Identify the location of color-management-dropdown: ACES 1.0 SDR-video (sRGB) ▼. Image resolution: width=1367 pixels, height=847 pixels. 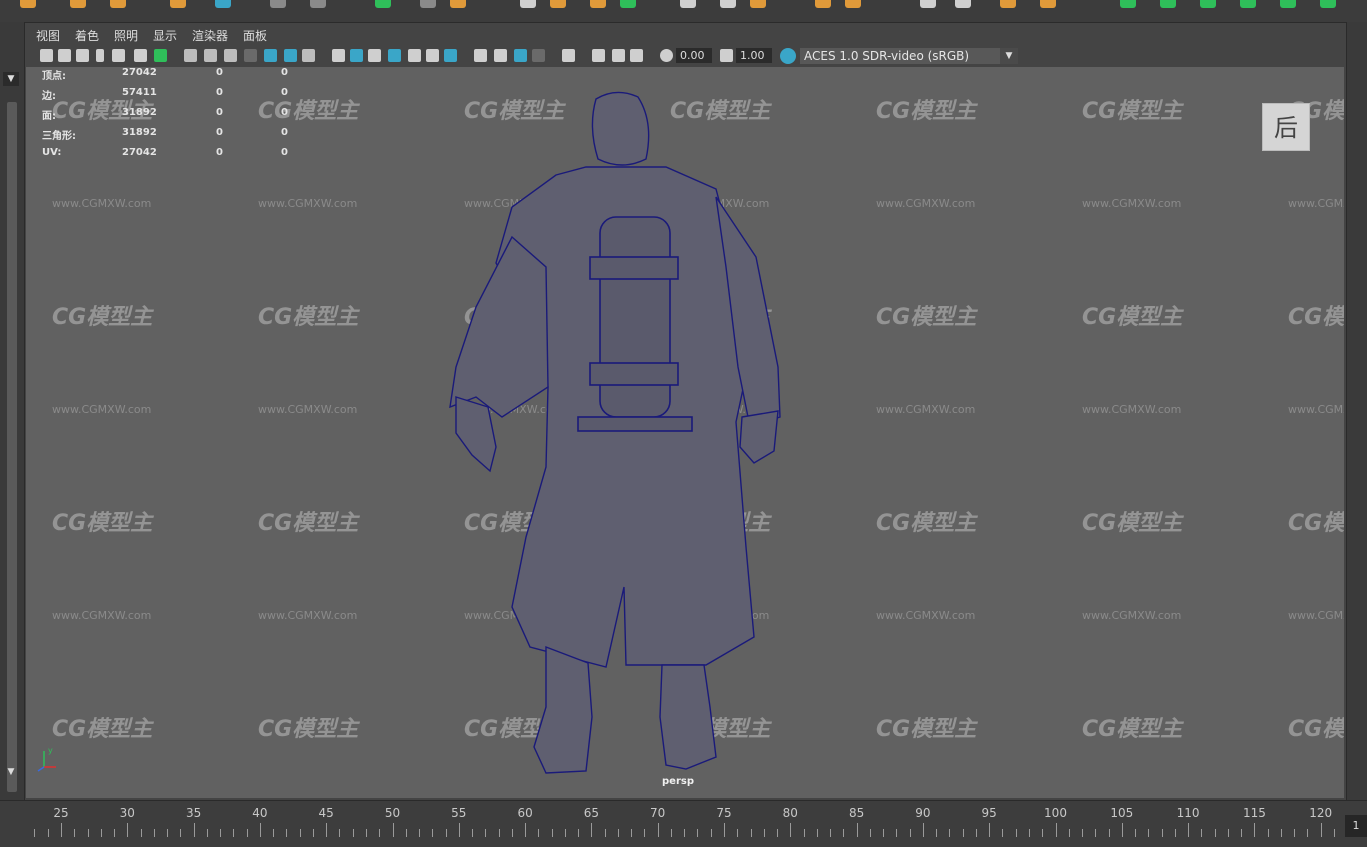
(909, 56).